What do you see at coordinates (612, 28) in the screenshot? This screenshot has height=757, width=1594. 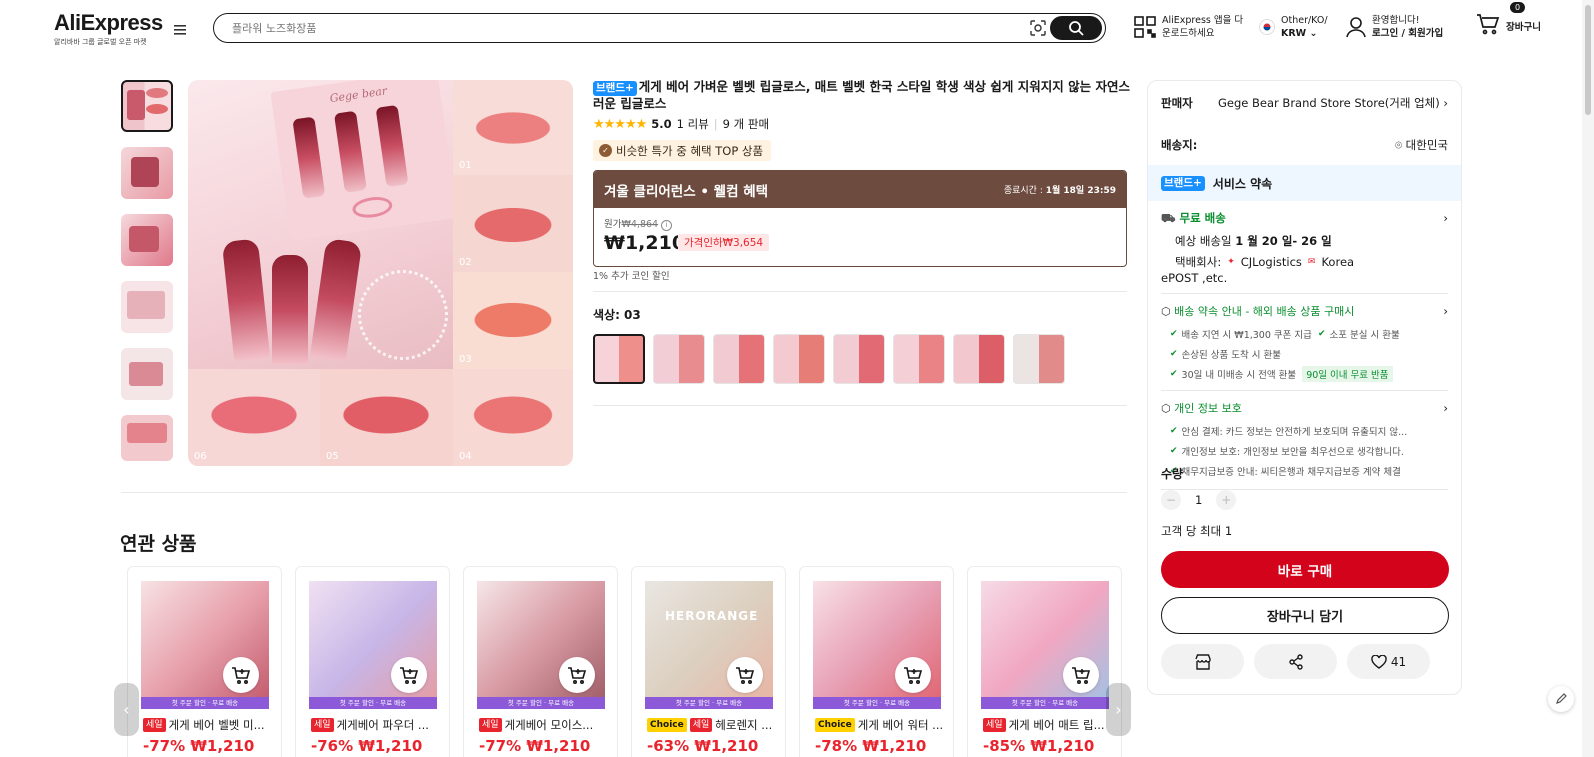 I see `search-input` at bounding box center [612, 28].